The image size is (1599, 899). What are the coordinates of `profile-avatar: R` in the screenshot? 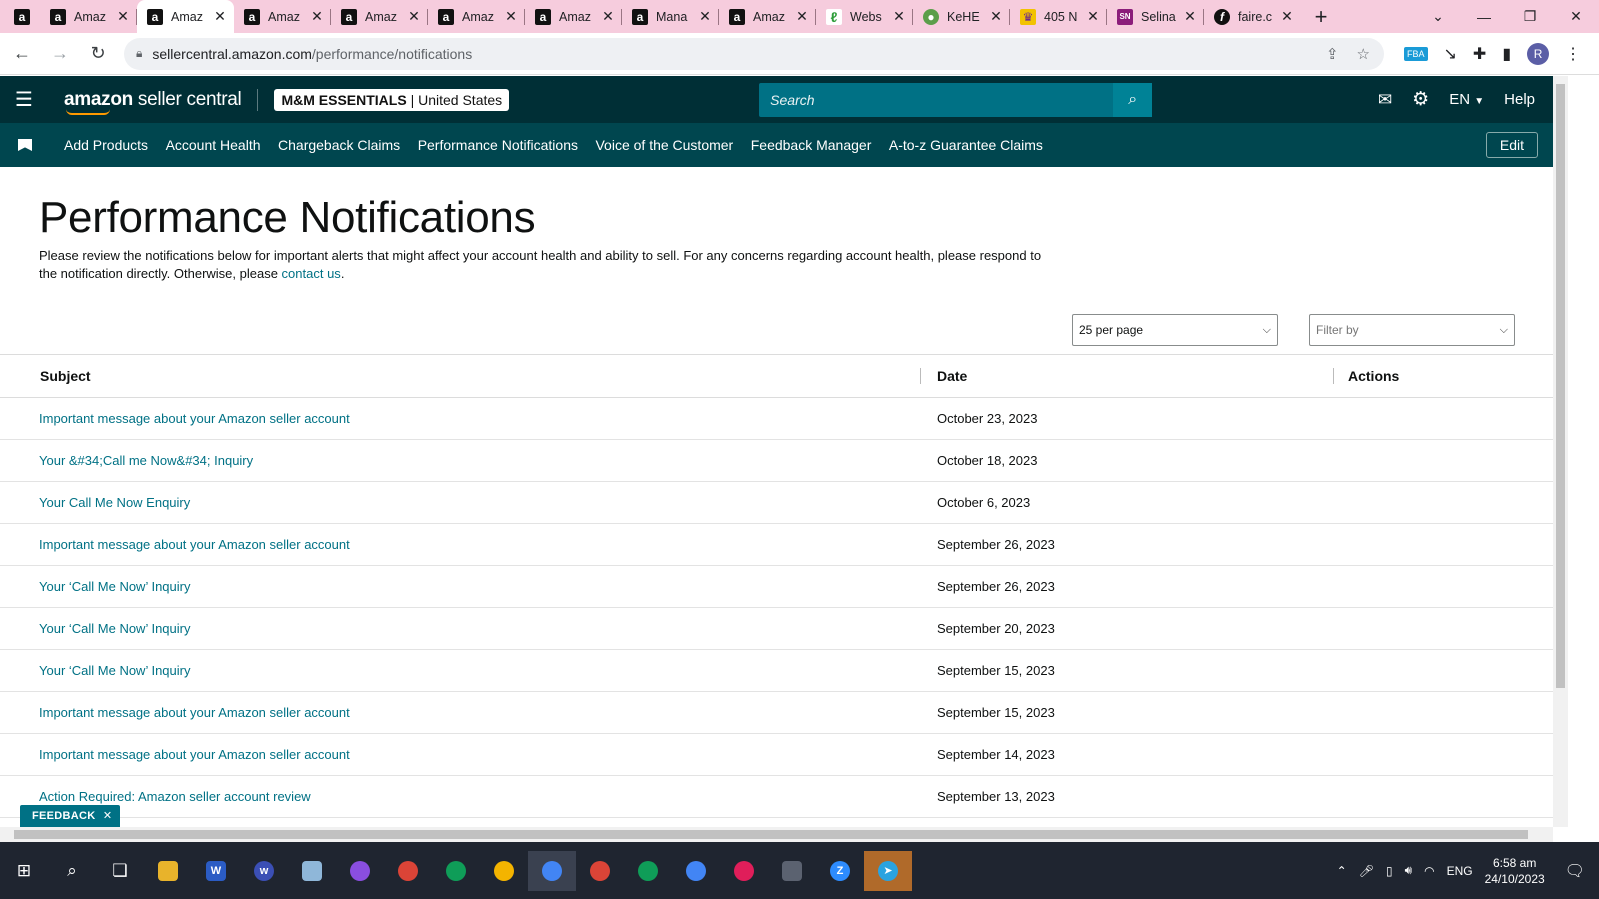 It's located at (1538, 53).